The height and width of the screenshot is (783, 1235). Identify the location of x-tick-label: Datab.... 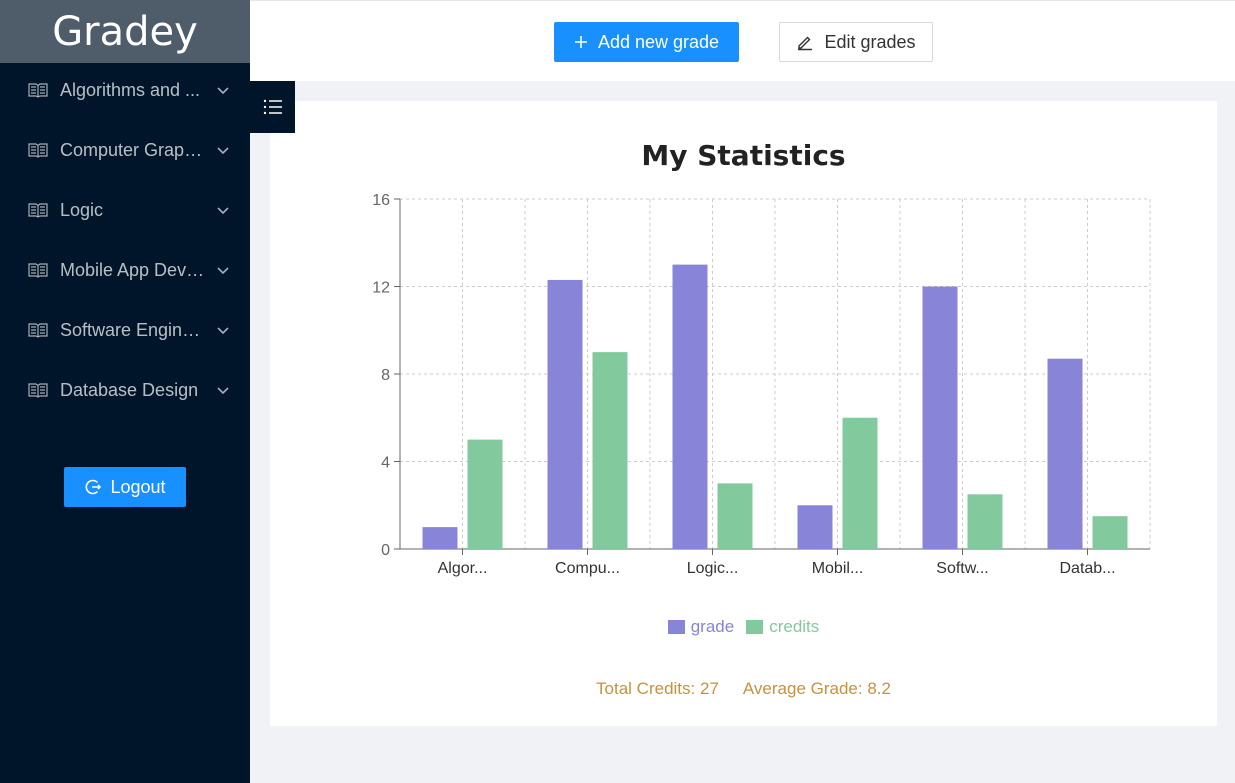
(1087, 568).